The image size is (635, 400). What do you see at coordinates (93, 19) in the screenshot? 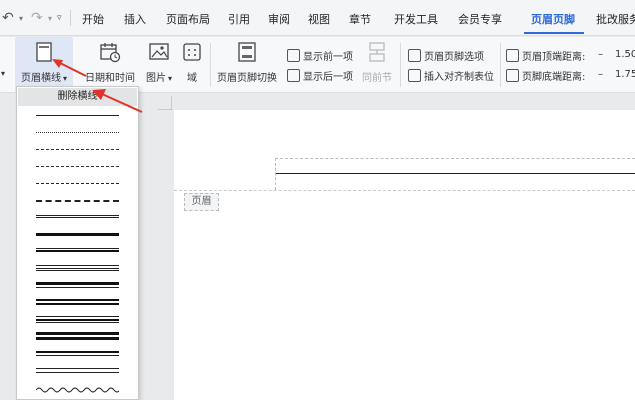
I see `tab-home: 开始` at bounding box center [93, 19].